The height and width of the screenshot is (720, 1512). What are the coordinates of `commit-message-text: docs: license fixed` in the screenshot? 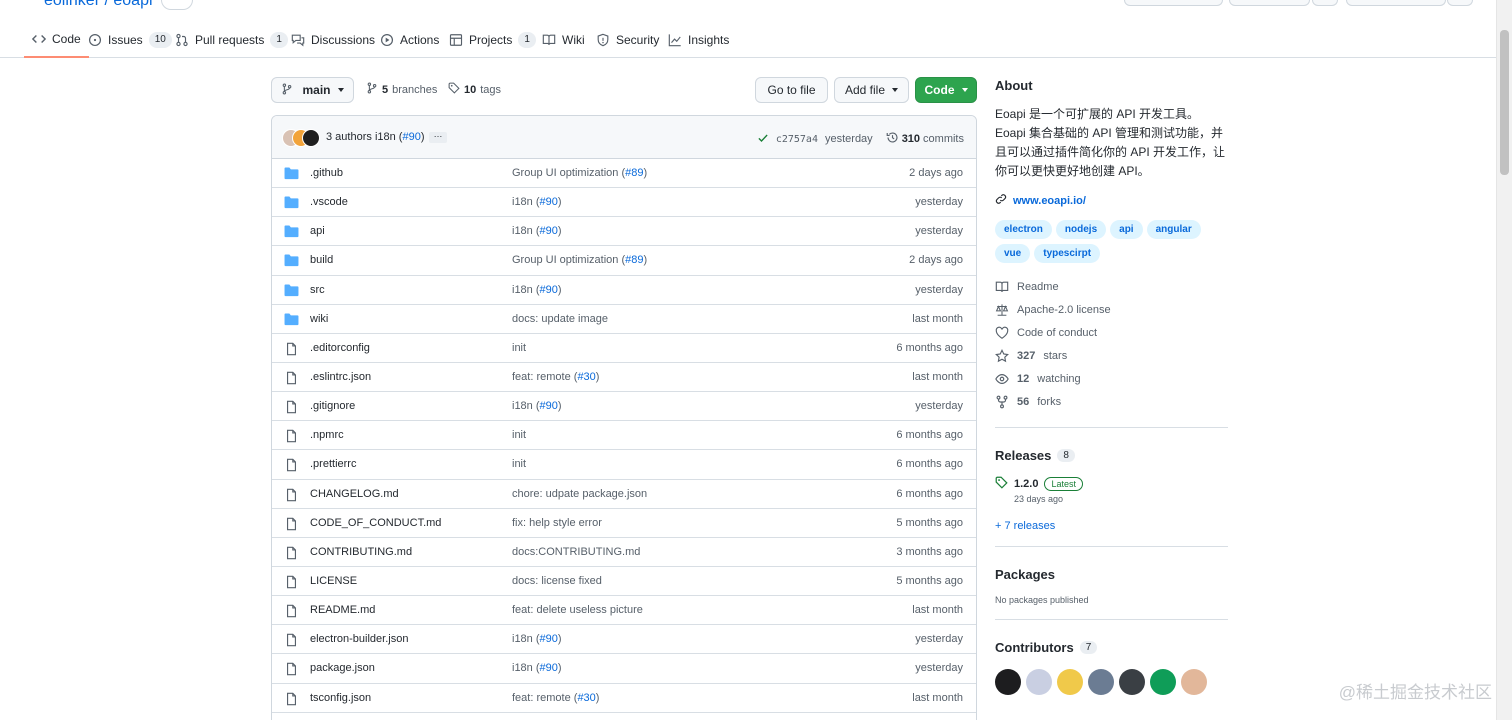 It's located at (557, 581).